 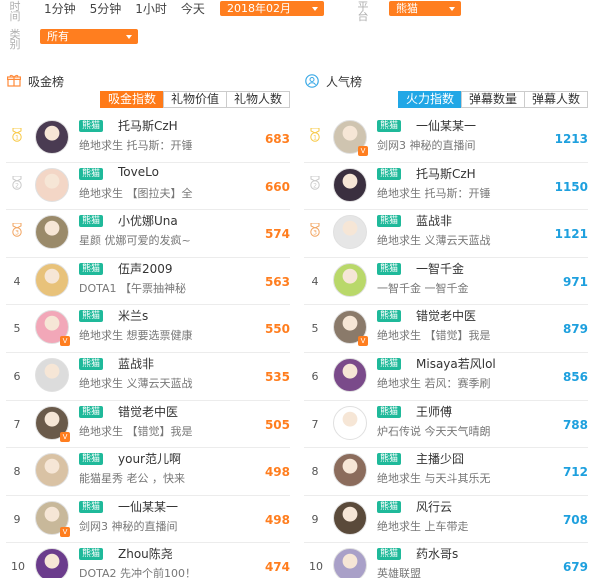 What do you see at coordinates (446, 329) in the screenshot?
I see `ranking-row: 5 V 熊猫 错觉老中医 绝地求生 【错觉】我是 879` at bounding box center [446, 329].